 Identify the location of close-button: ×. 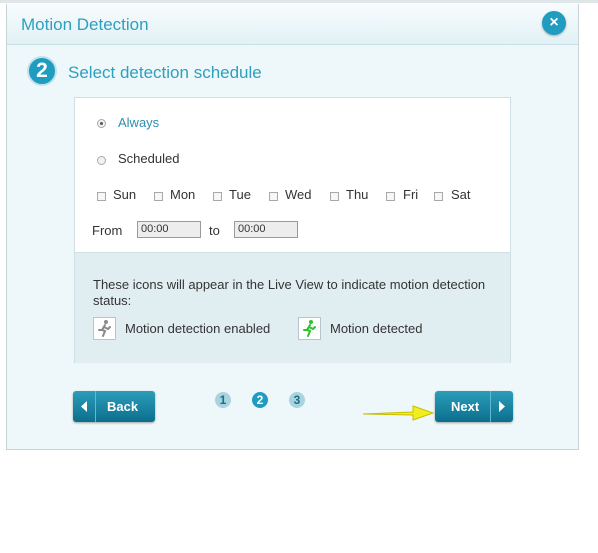
(554, 23).